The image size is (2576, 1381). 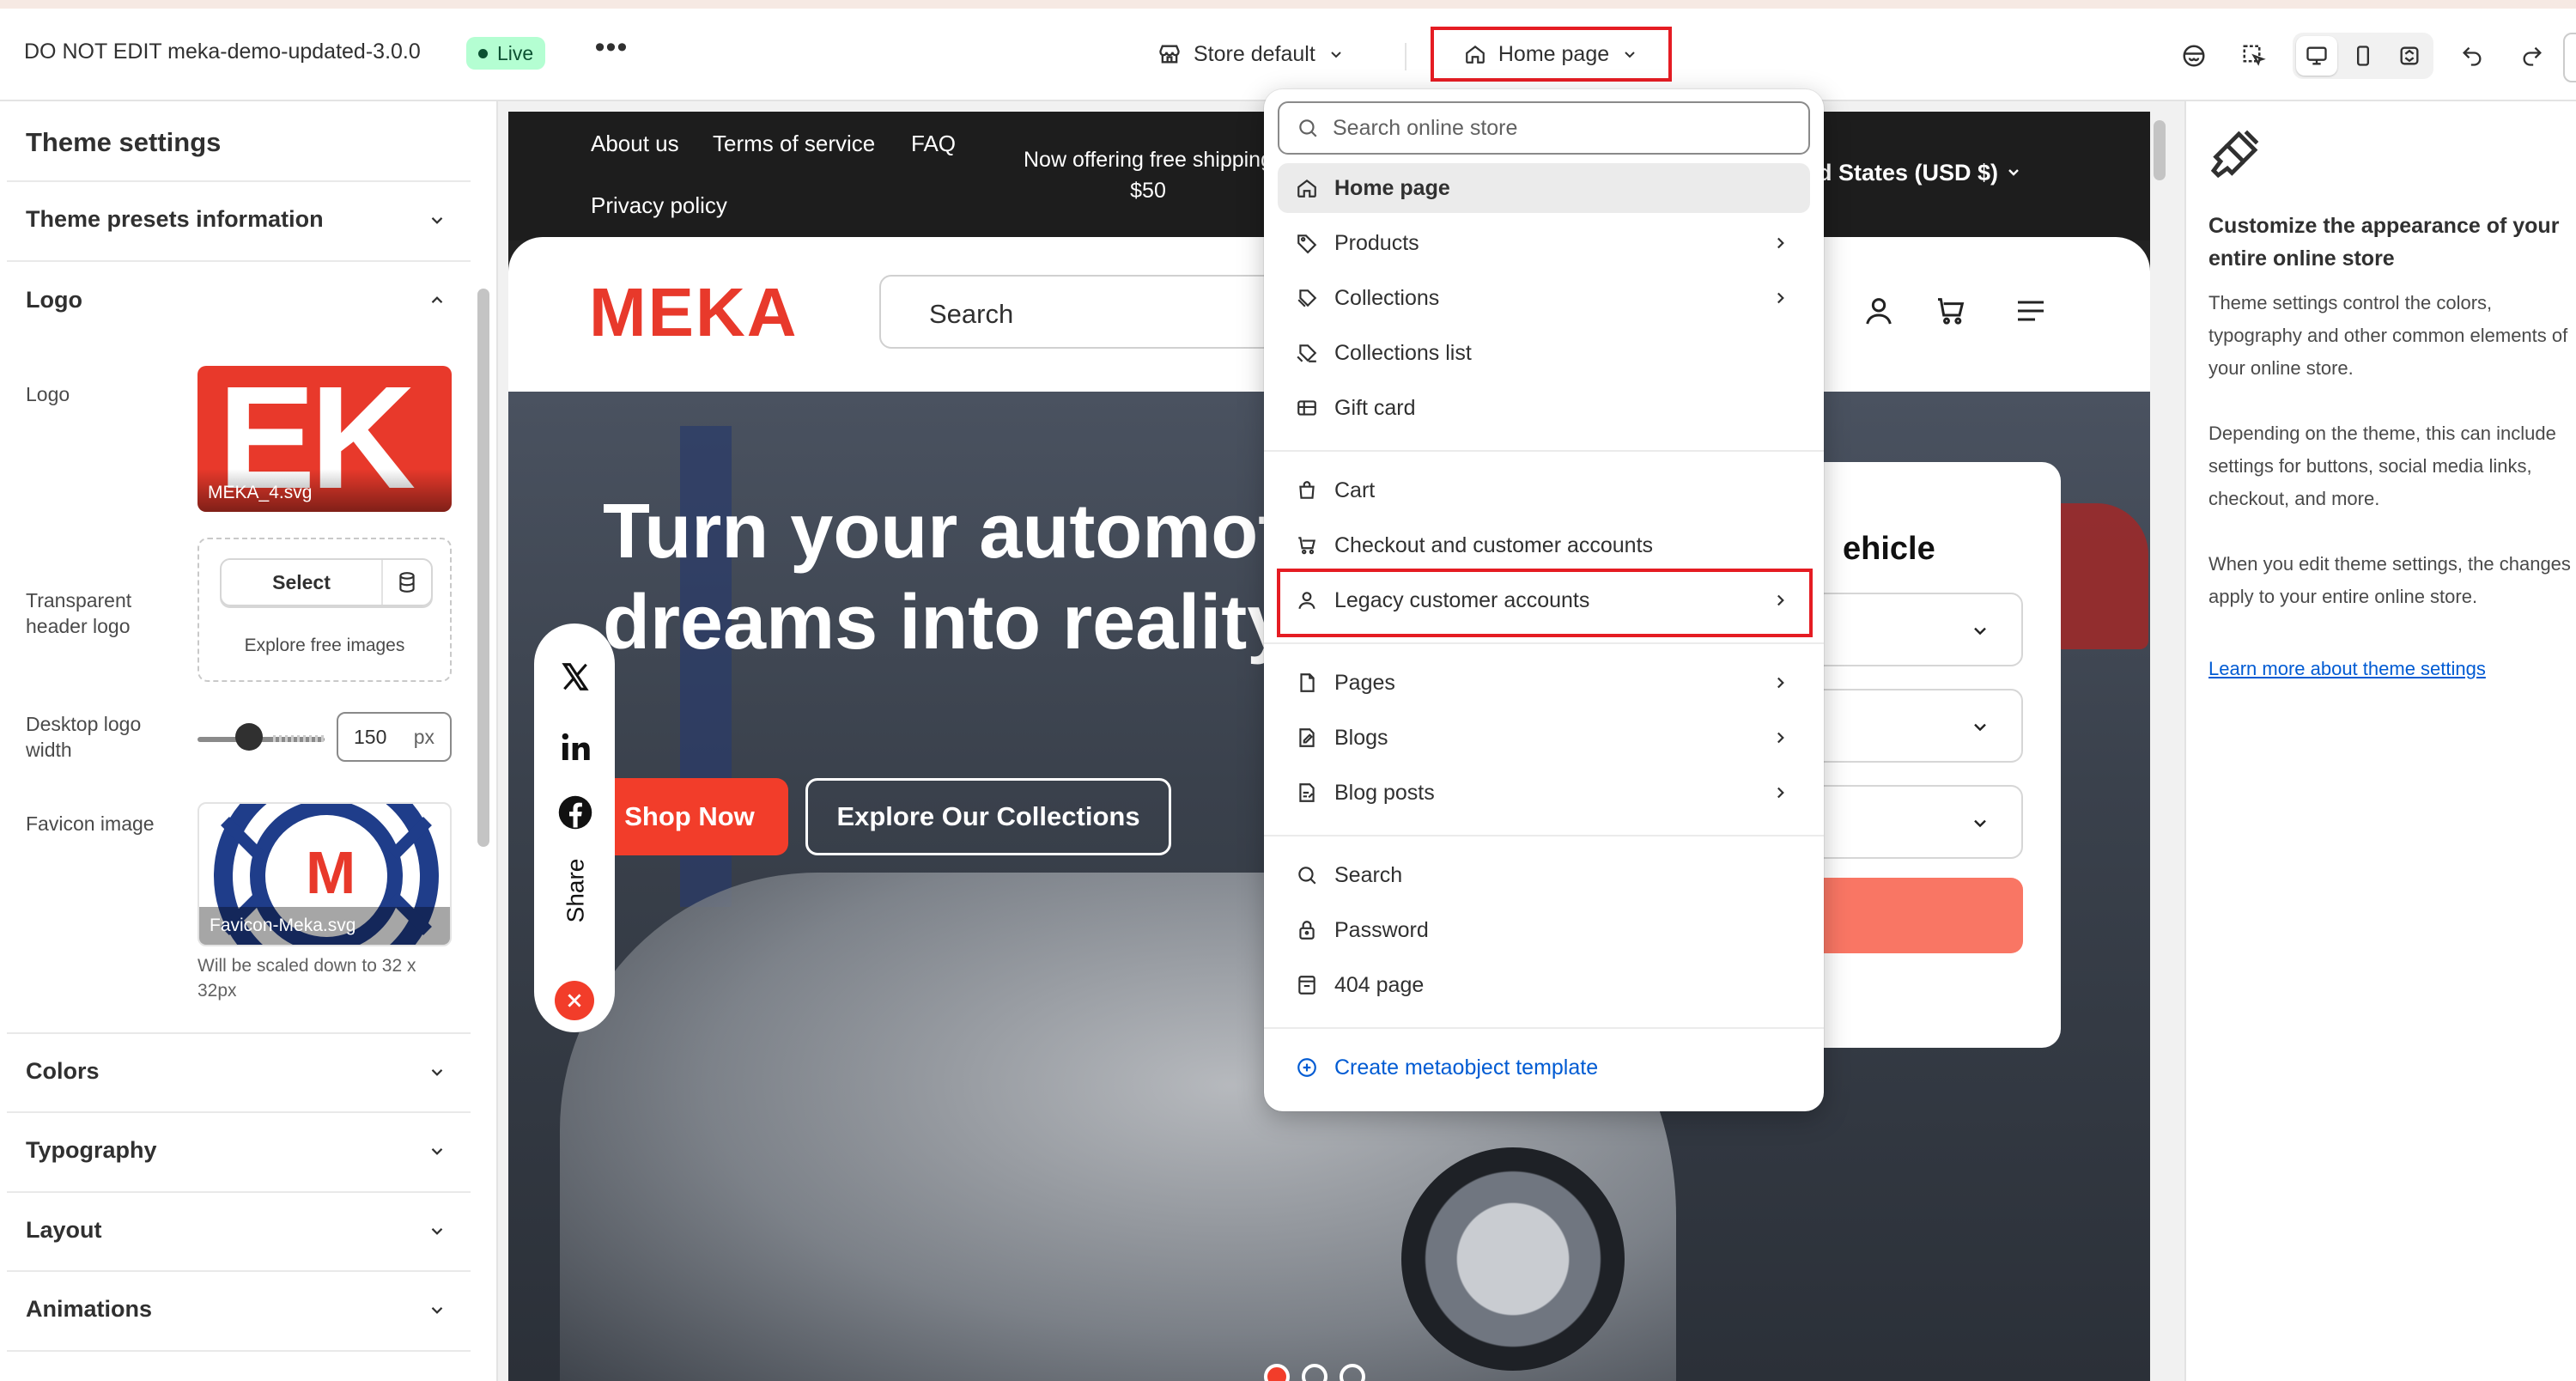 What do you see at coordinates (324, 439) in the screenshot?
I see `logo-image-thumbnail: EK MEKA_4.svg` at bounding box center [324, 439].